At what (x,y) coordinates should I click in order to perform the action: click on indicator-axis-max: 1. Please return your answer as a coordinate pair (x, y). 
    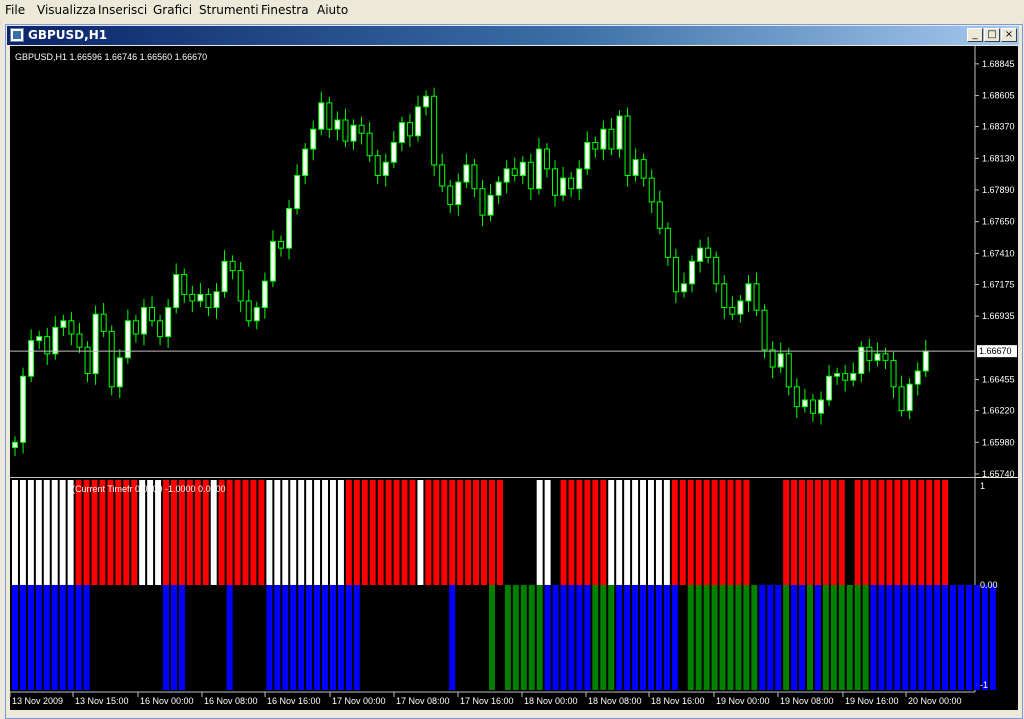
    Looking at the image, I should click on (982, 486).